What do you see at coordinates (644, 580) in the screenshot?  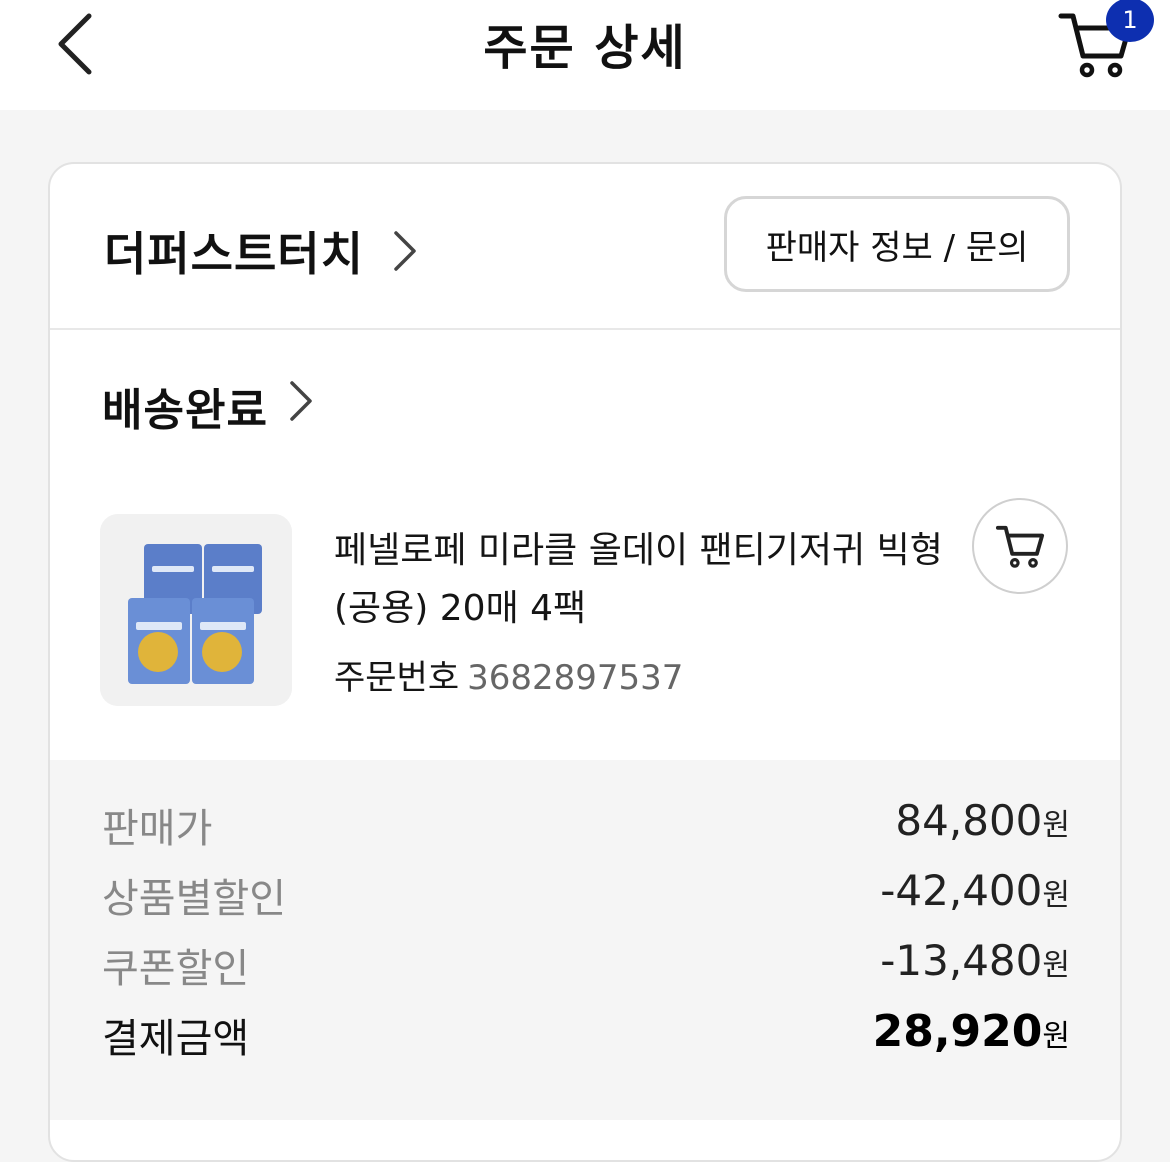 I see `product-name: 페넬로페 미라클 올데이 팬티기저귀 빅형(공용) 20매 4팩` at bounding box center [644, 580].